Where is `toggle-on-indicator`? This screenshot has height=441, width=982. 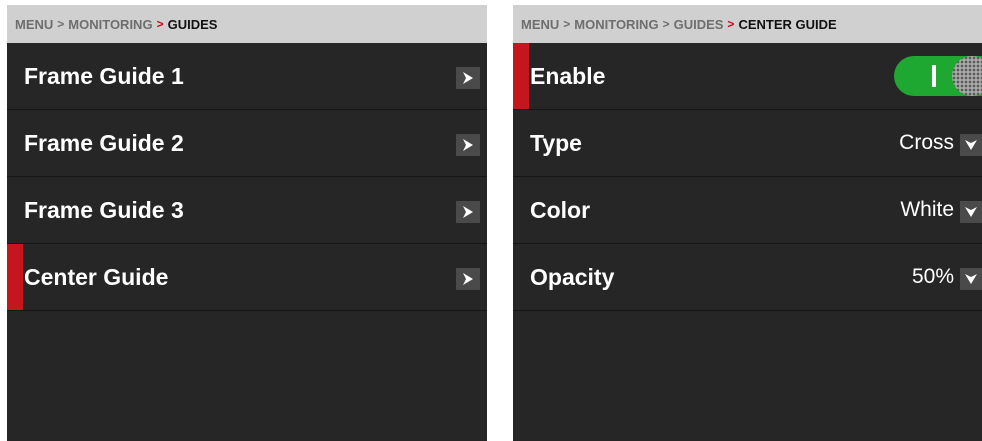
toggle-on-indicator is located at coordinates (934, 76).